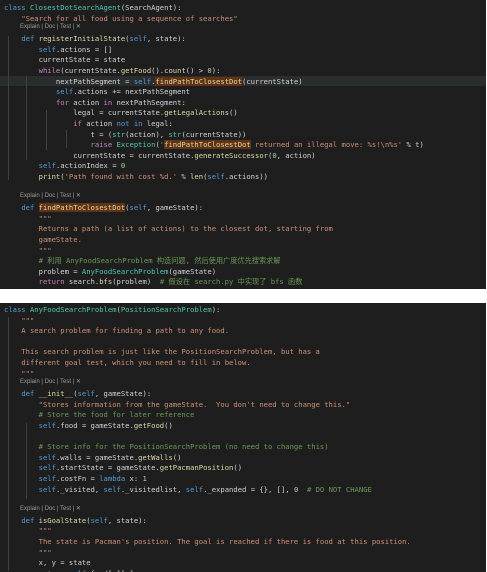 Image resolution: width=487 pixels, height=572 pixels. What do you see at coordinates (231, 155) in the screenshot?
I see `code-token: generateSuccessor` at bounding box center [231, 155].